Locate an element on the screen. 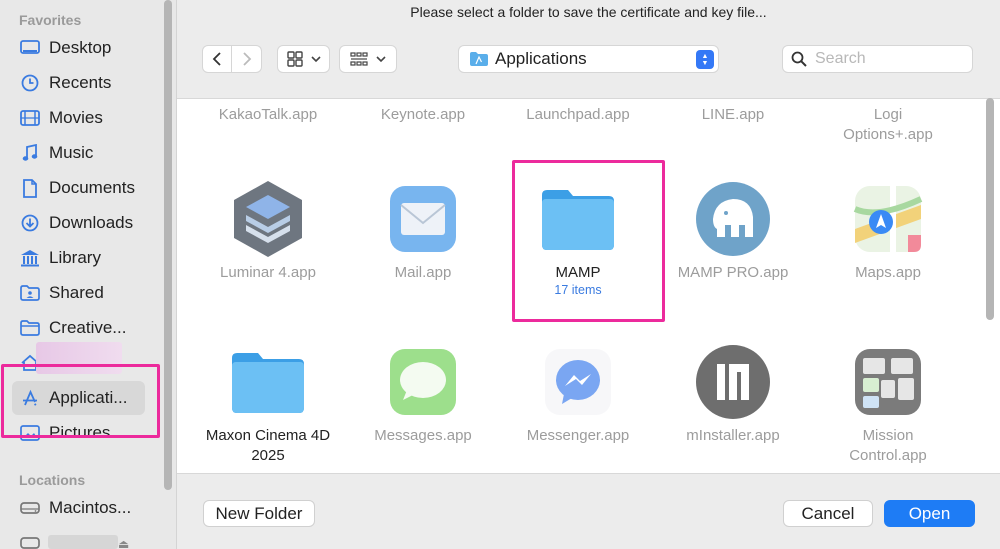 This screenshot has height=549, width=1000. minstaller-app-icon is located at coordinates (733, 382).